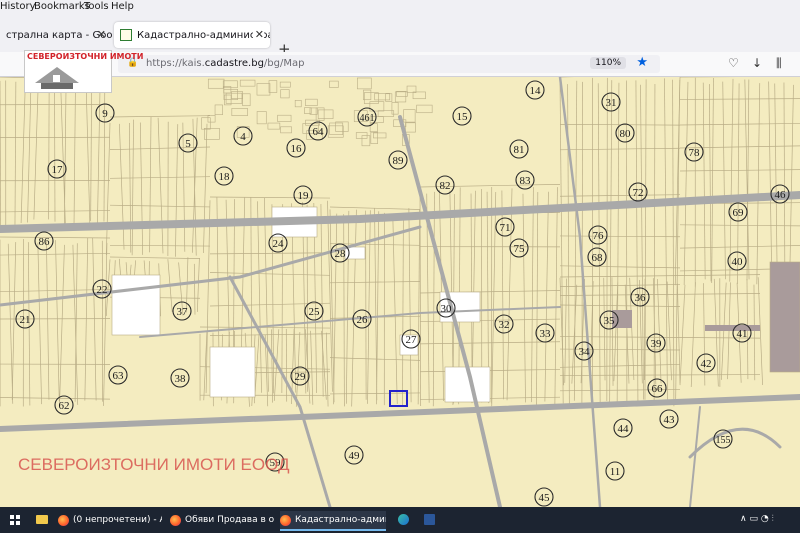 Image resolution: width=800 pixels, height=533 pixels. What do you see at coordinates (64, 406) in the screenshot?
I see `svg-text: 62` at bounding box center [64, 406].